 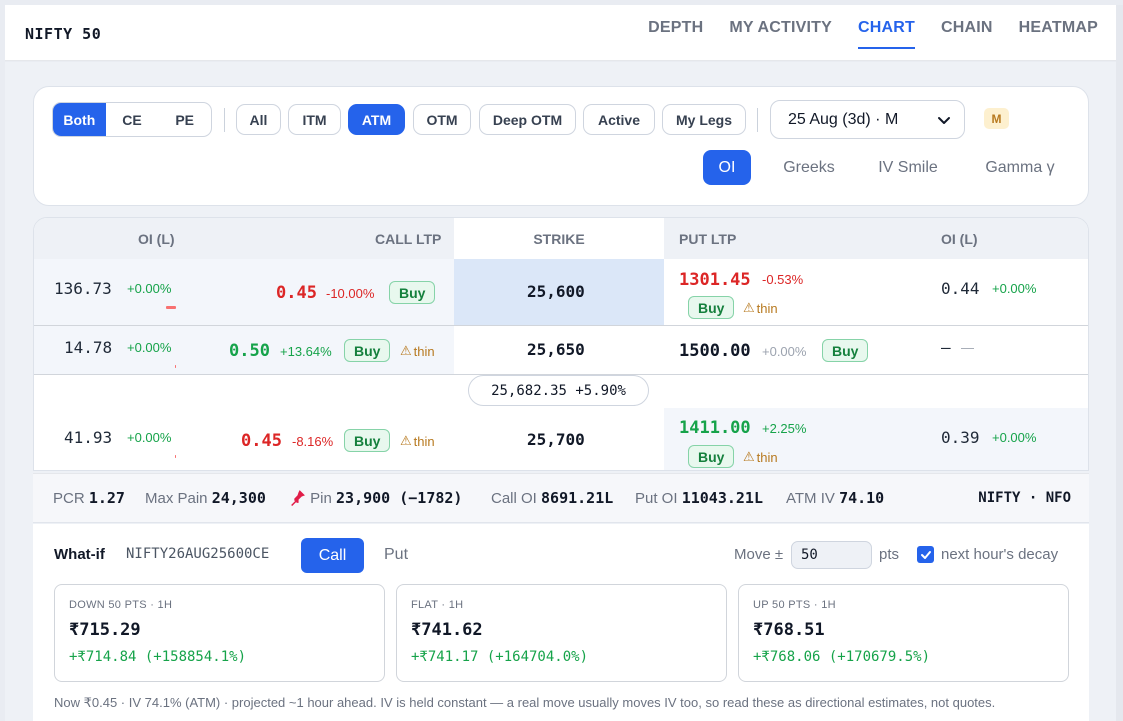 What do you see at coordinates (708, 239) in the screenshot?
I see `col-put-ltp: PUT LTP` at bounding box center [708, 239].